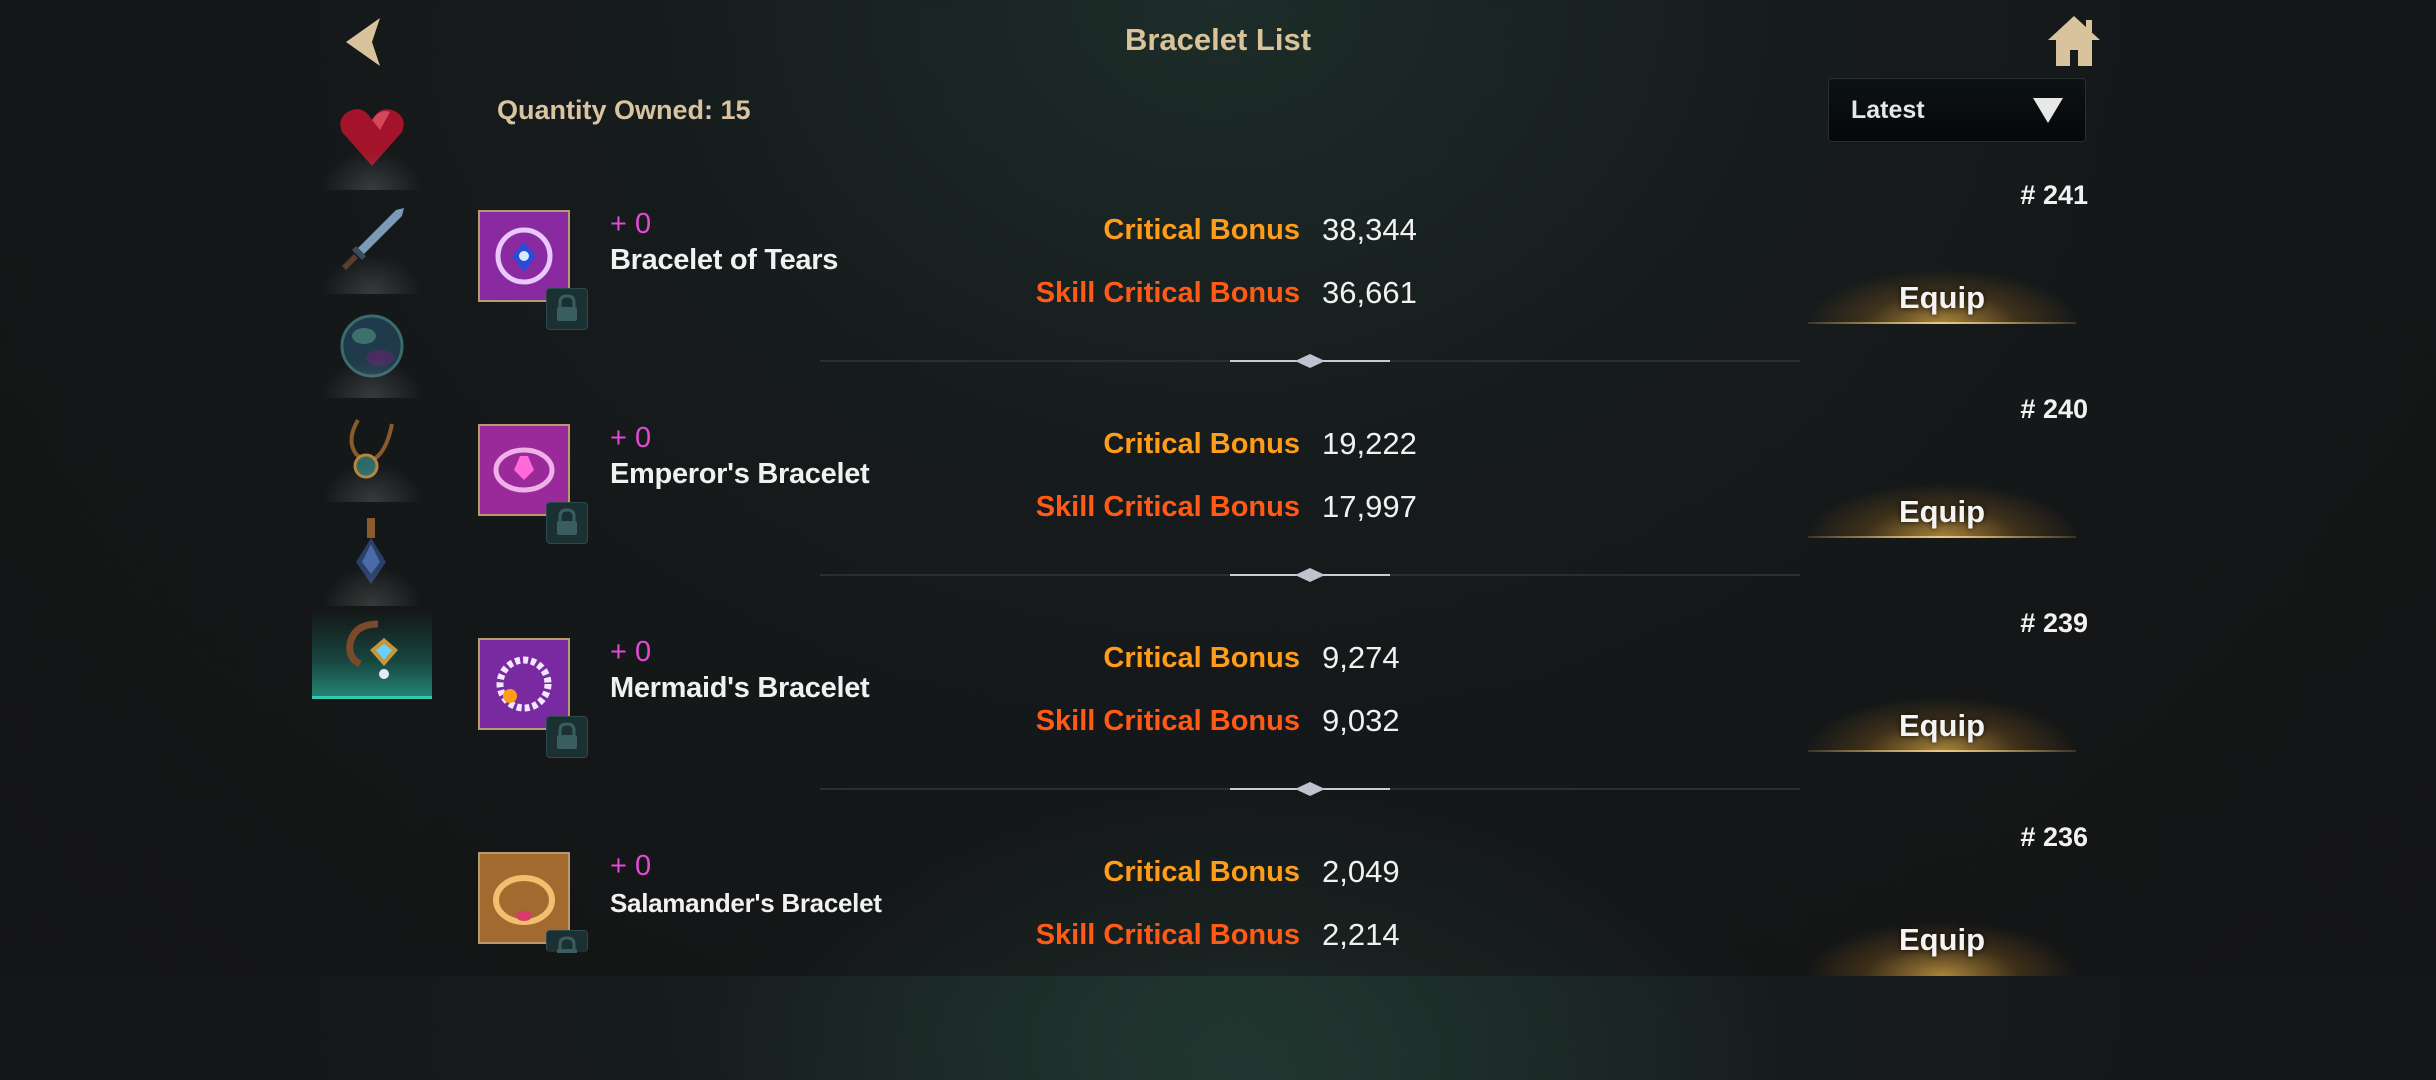 This screenshot has height=1080, width=2436. What do you see at coordinates (746, 903) in the screenshot?
I see `item-name: Salamander's Bracelet` at bounding box center [746, 903].